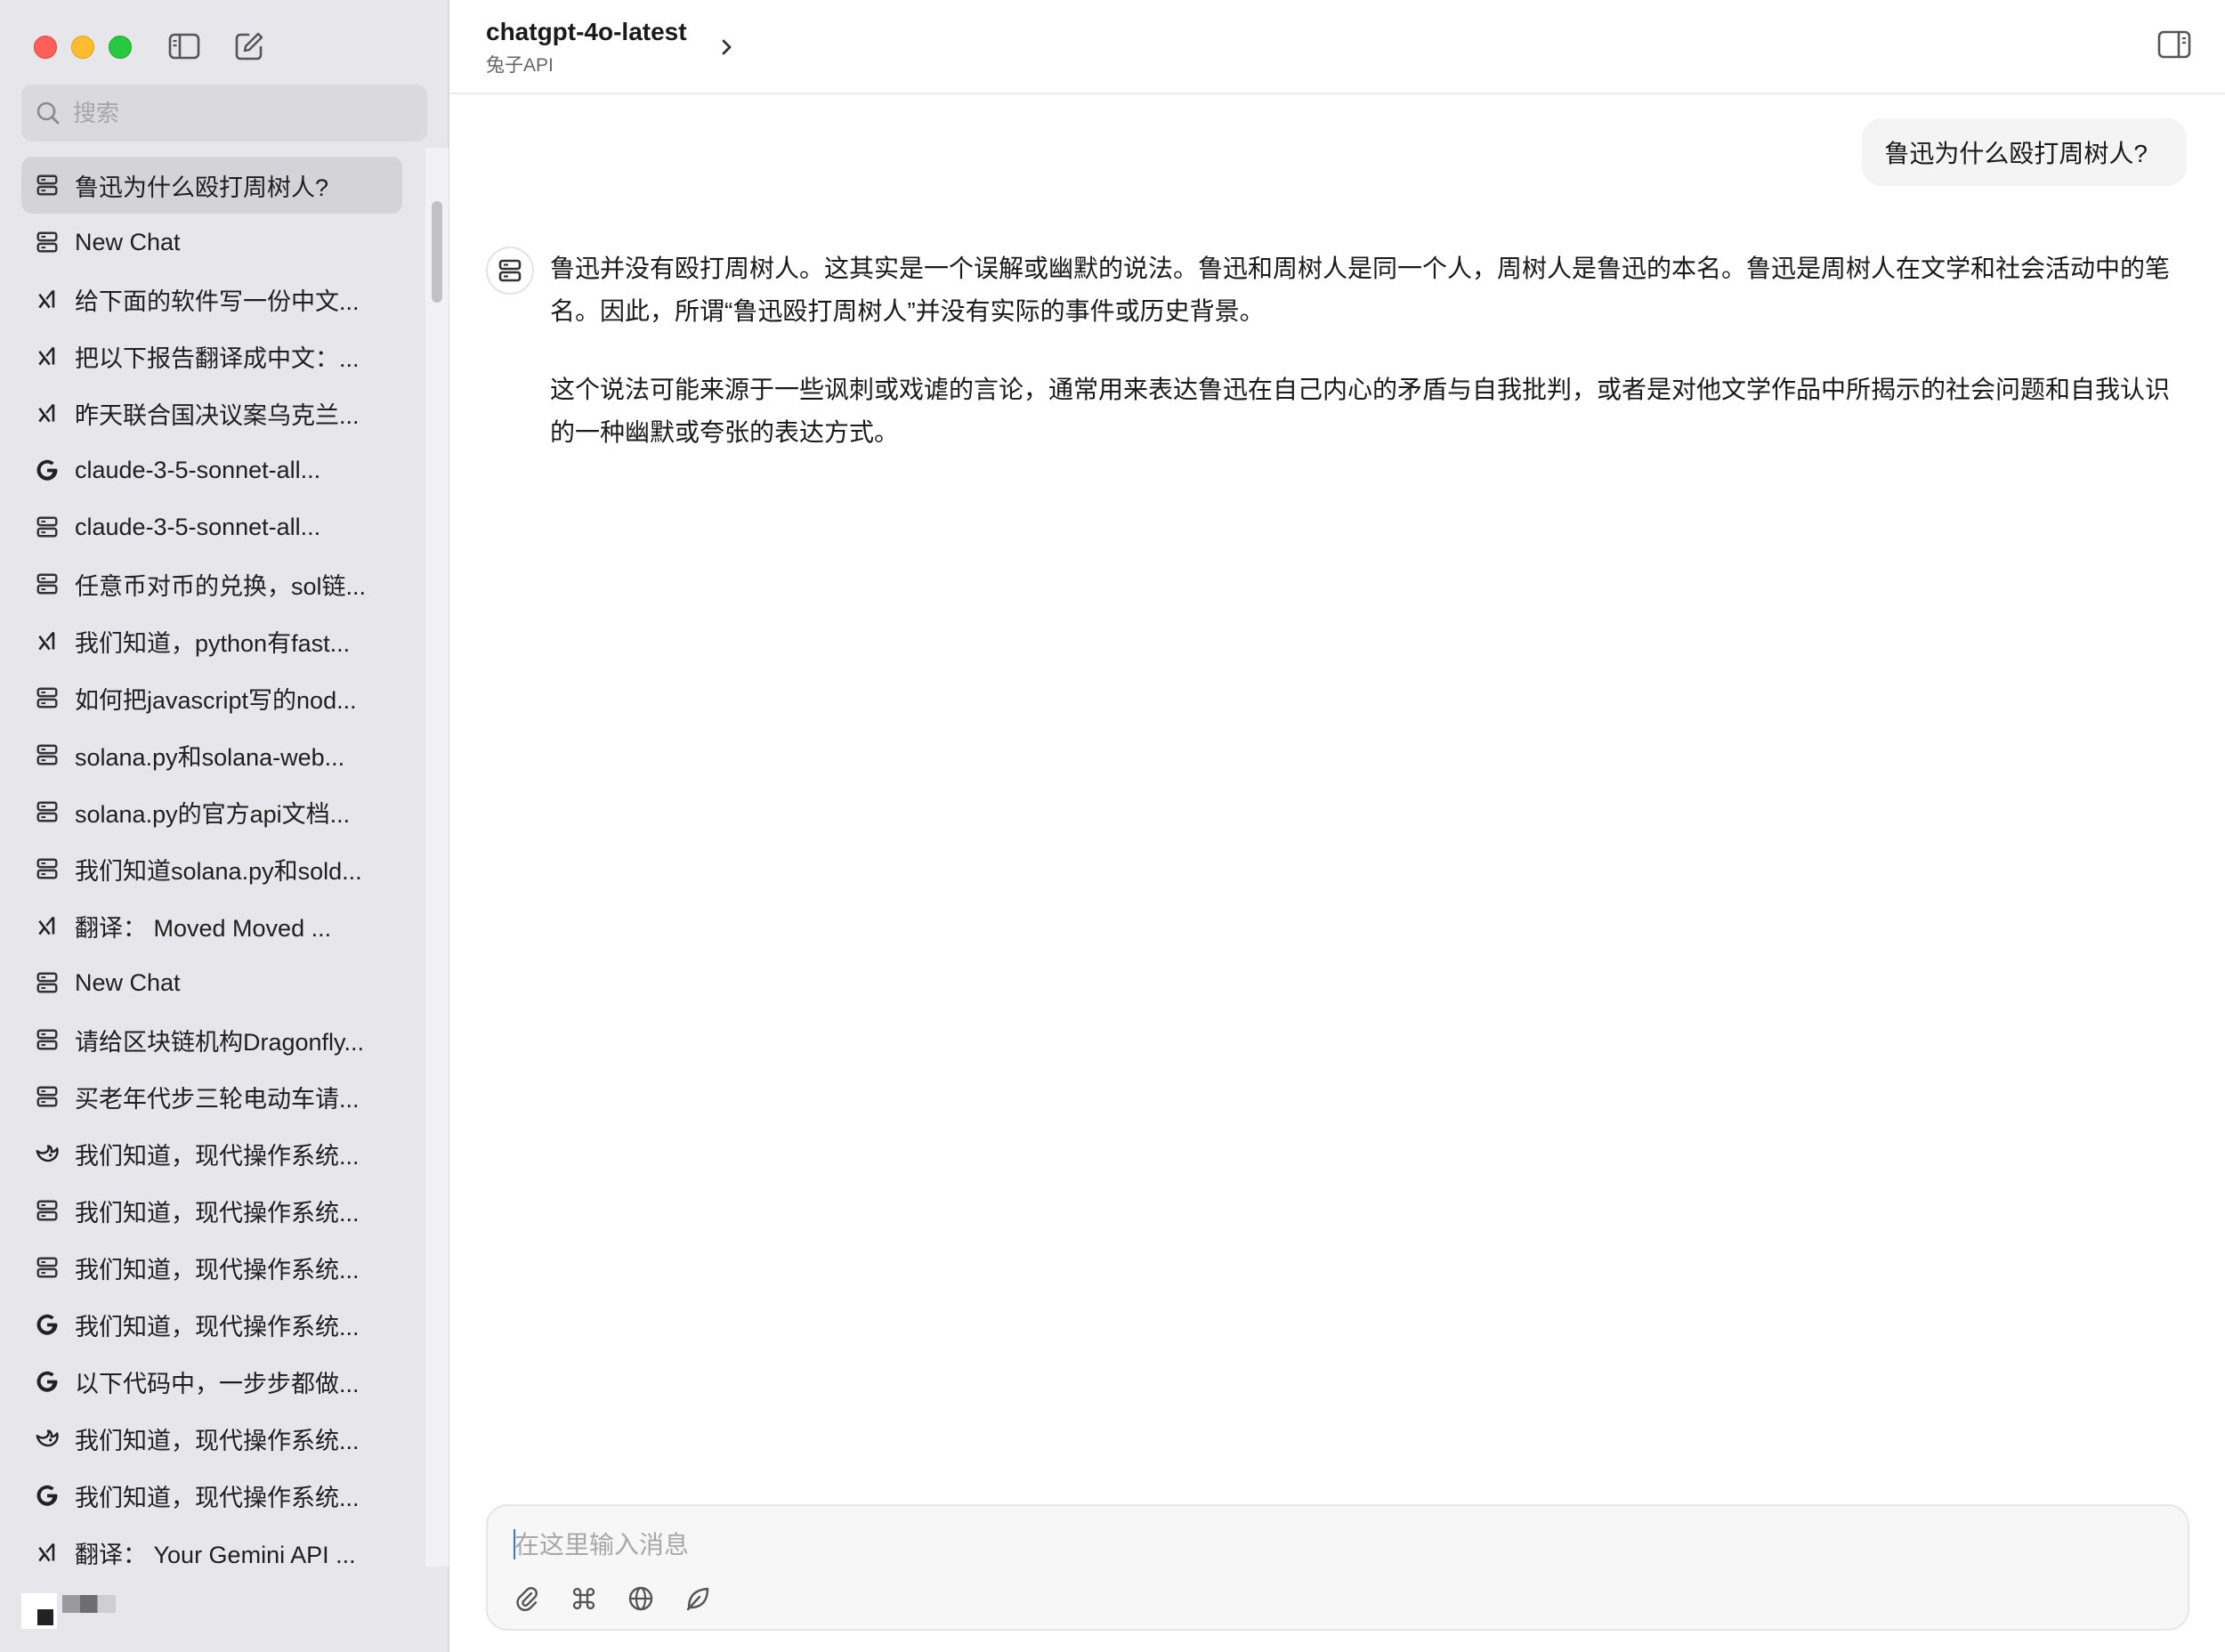 Image resolution: width=2225 pixels, height=1652 pixels. Describe the element at coordinates (2174, 44) in the screenshot. I see `toggle-right-panel-icon` at that location.